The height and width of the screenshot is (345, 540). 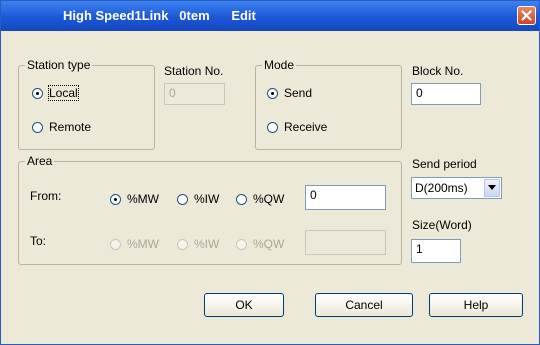 I want to click on station-no-label: Station No., so click(x=194, y=71).